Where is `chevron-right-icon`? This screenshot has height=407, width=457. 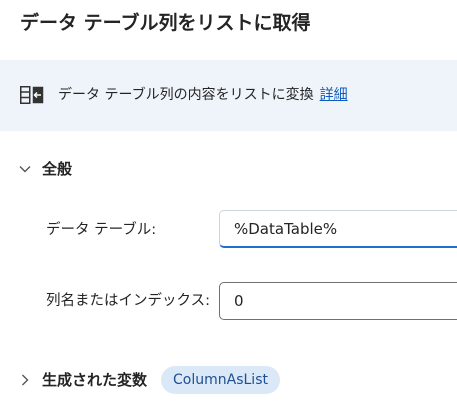 chevron-right-icon is located at coordinates (25, 380).